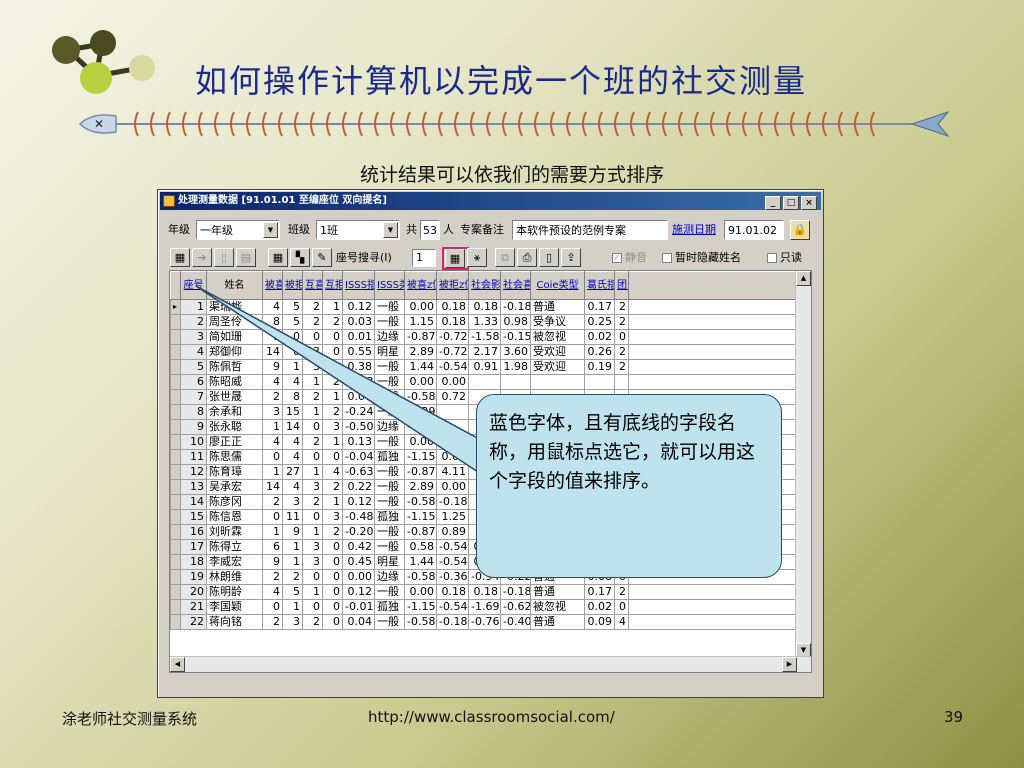 The width and height of the screenshot is (1024, 768). I want to click on scroll-up-icon: ▲, so click(803, 278).